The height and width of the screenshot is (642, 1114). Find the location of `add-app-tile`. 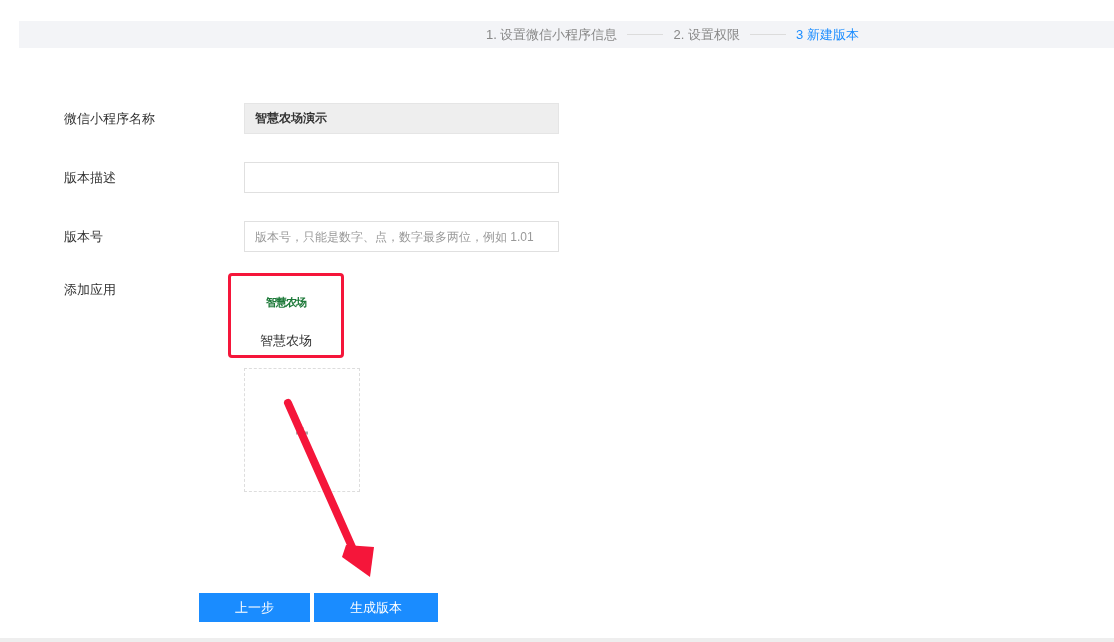

add-app-tile is located at coordinates (302, 430).